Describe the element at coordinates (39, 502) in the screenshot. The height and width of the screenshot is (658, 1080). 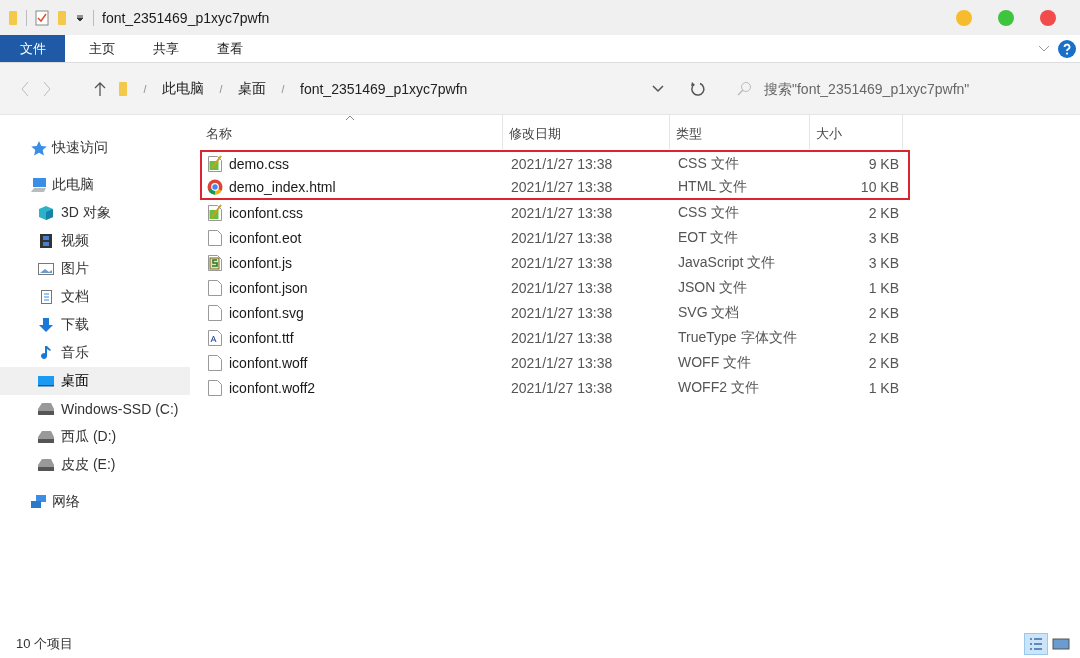
I see `network-icon` at that location.